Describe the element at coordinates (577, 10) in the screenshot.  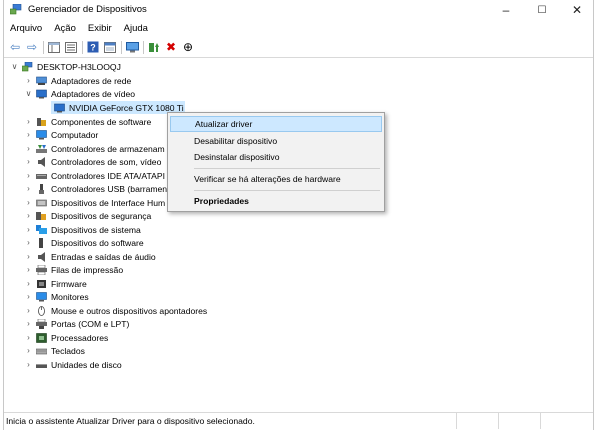
I see `close-button: ✕` at that location.